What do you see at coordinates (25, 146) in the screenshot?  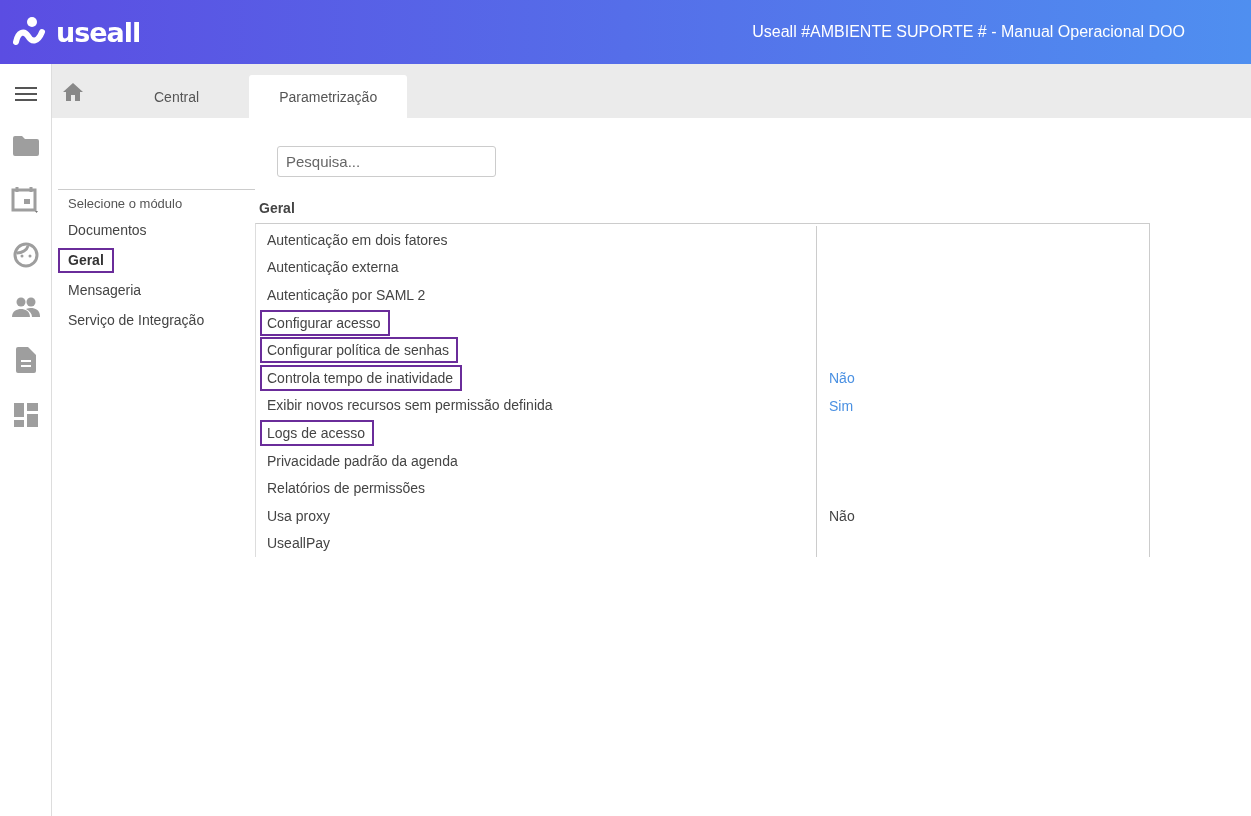 I see `folder-icon` at bounding box center [25, 146].